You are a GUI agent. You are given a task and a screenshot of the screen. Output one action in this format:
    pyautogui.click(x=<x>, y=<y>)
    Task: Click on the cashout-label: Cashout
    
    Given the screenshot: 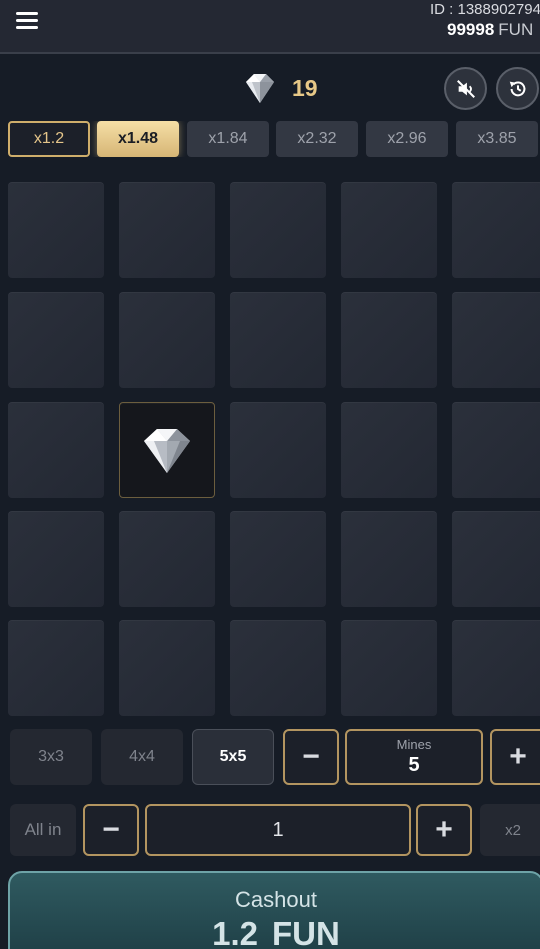 What is the action you would take?
    pyautogui.click(x=276, y=899)
    